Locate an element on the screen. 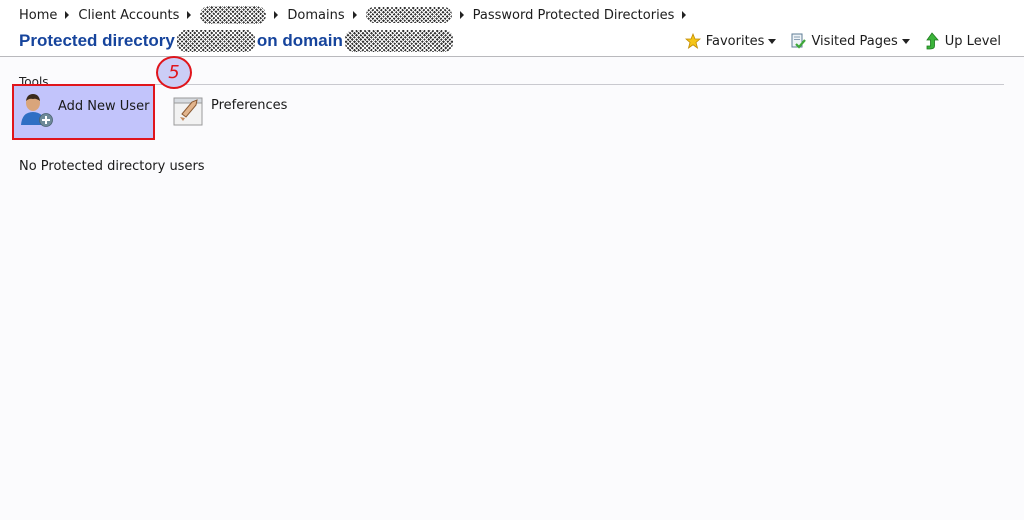  redacted-domain-title is located at coordinates (398, 41).